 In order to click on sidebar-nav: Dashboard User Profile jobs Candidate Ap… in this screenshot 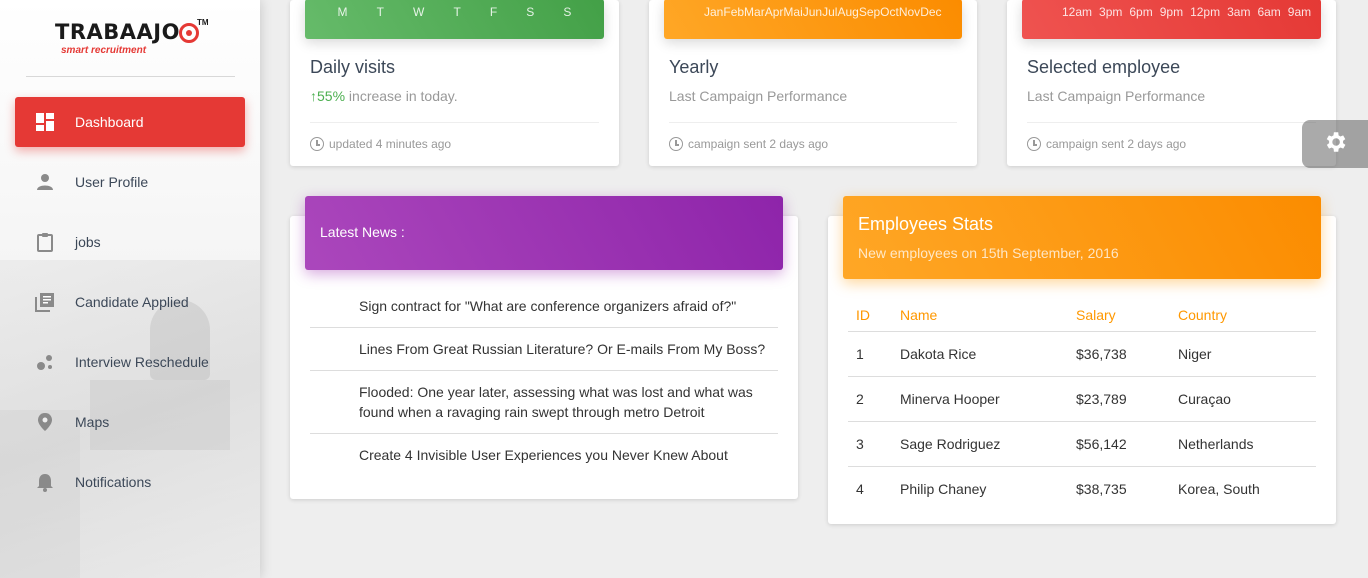, I will do `click(130, 307)`.